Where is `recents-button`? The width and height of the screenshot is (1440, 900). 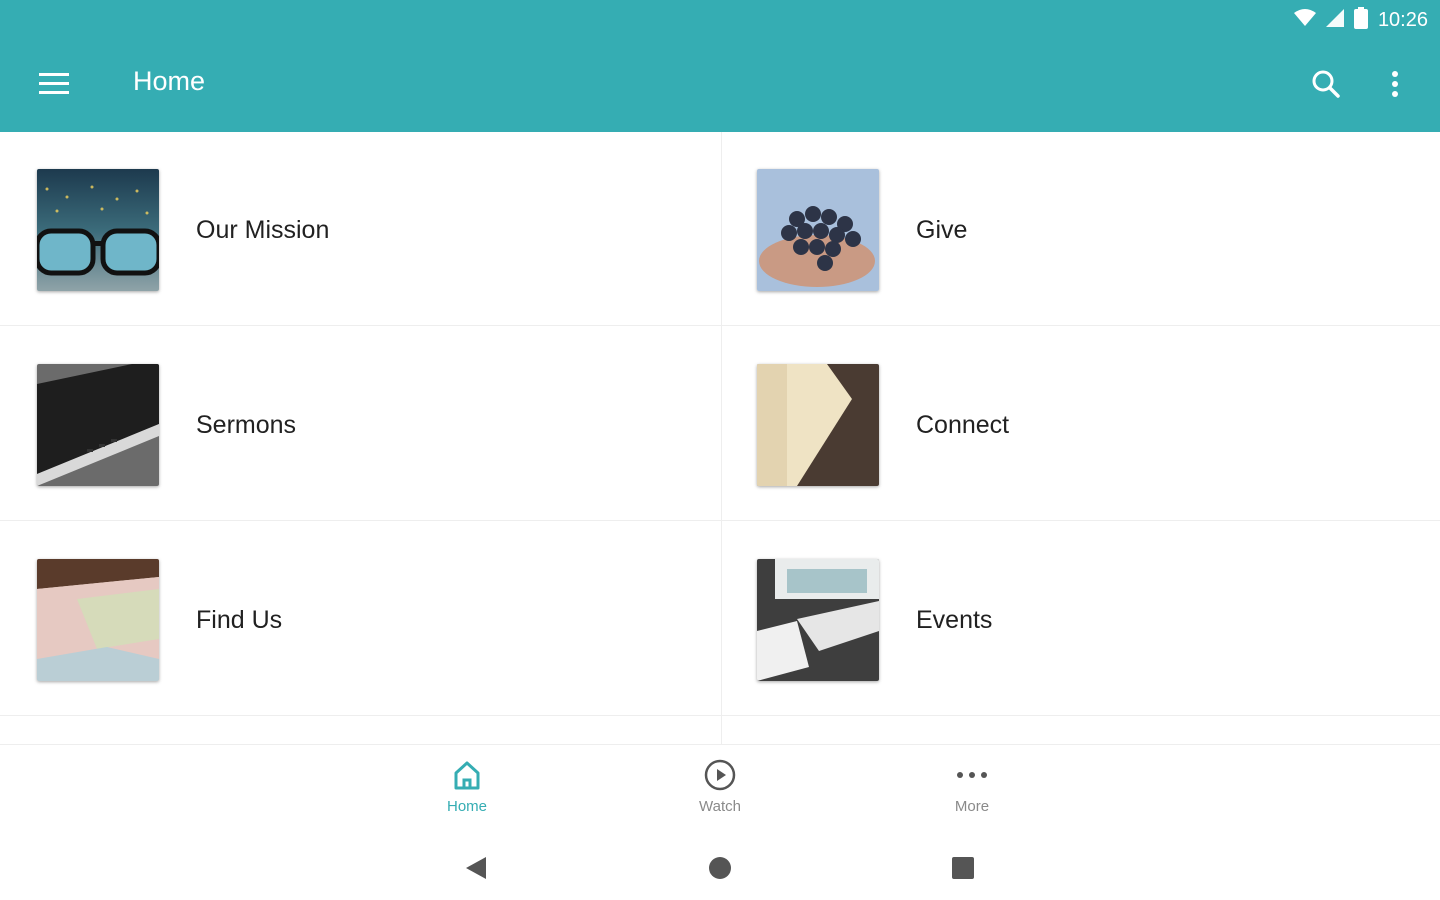
recents-button is located at coordinates (963, 870).